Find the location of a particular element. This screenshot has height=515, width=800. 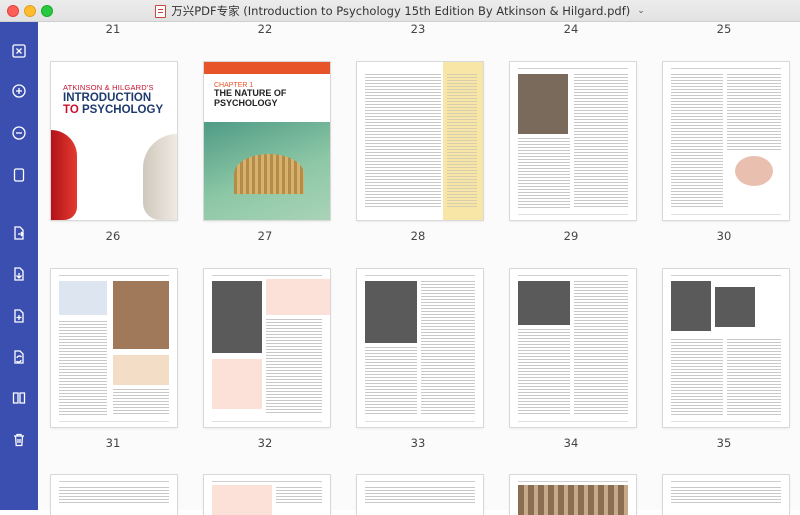

fit-page-button is located at coordinates (19, 175).